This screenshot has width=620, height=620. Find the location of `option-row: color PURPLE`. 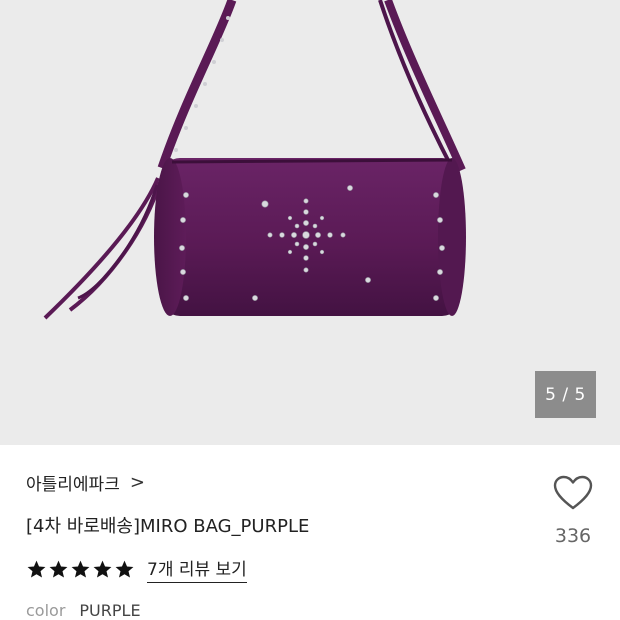

option-row: color PURPLE is located at coordinates (83, 610).